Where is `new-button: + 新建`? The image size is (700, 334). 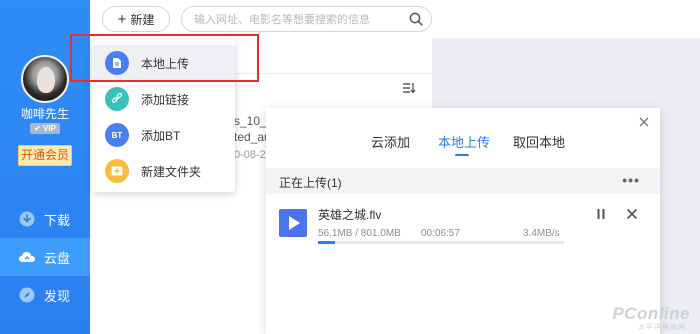 new-button: + 新建 is located at coordinates (136, 19).